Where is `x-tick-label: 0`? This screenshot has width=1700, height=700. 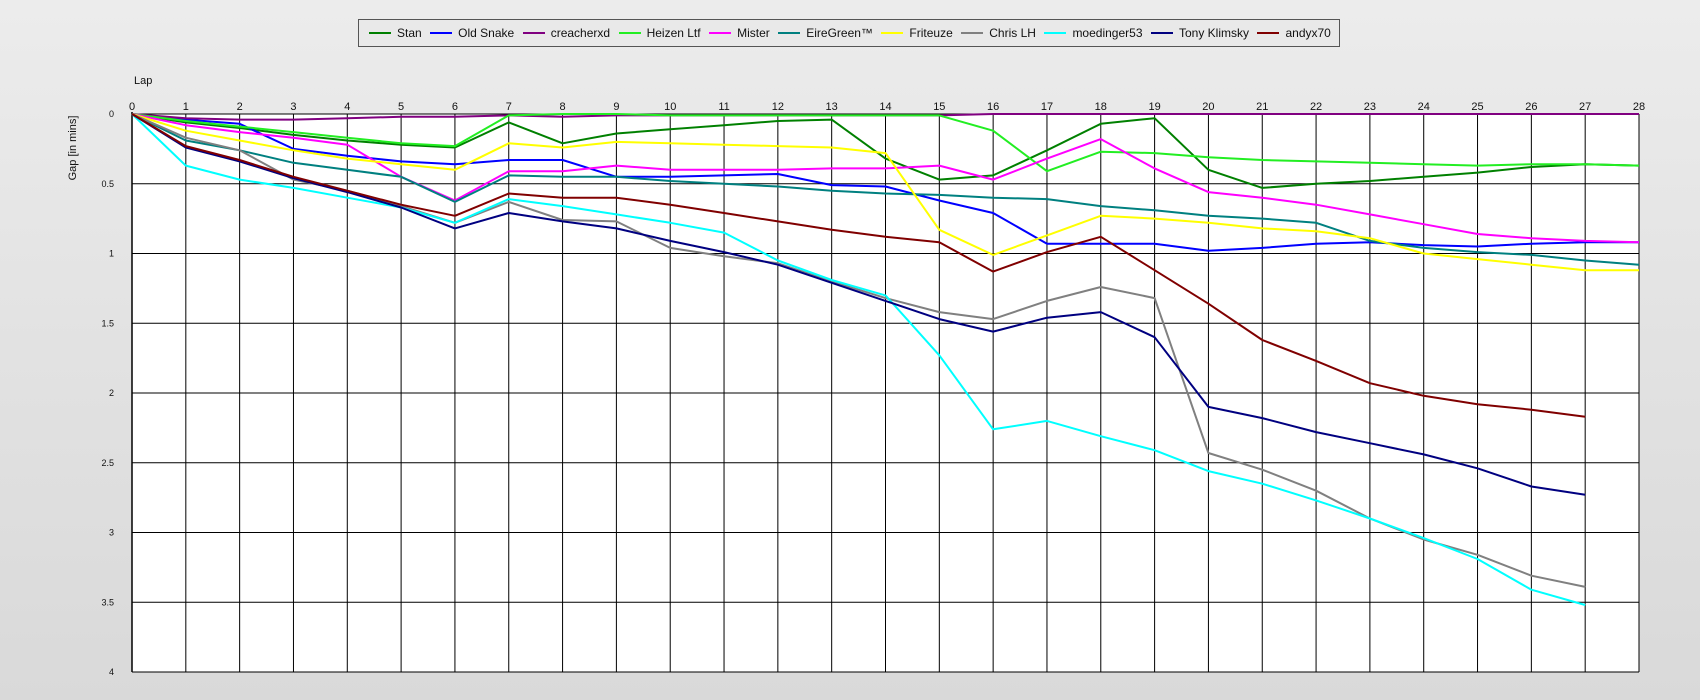
x-tick-label: 0 is located at coordinates (132, 107).